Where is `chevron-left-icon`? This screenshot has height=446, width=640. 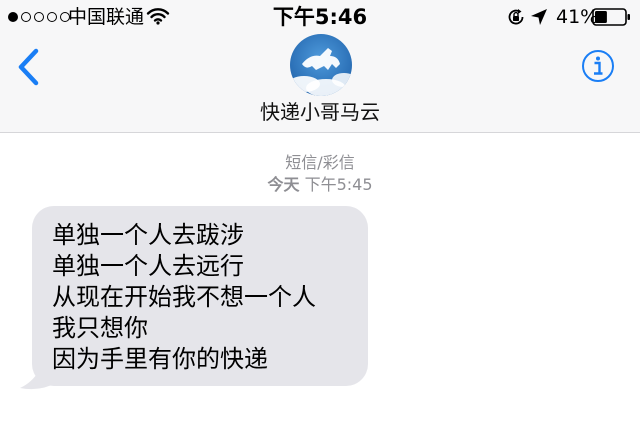
chevron-left-icon is located at coordinates (28, 67).